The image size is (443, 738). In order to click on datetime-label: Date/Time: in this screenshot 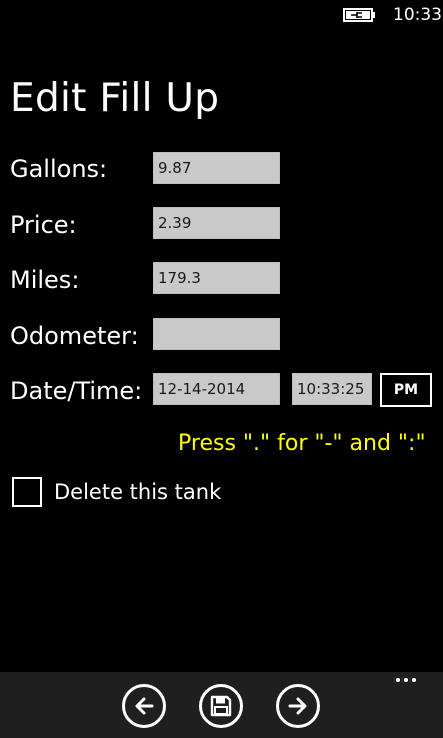, I will do `click(76, 391)`.